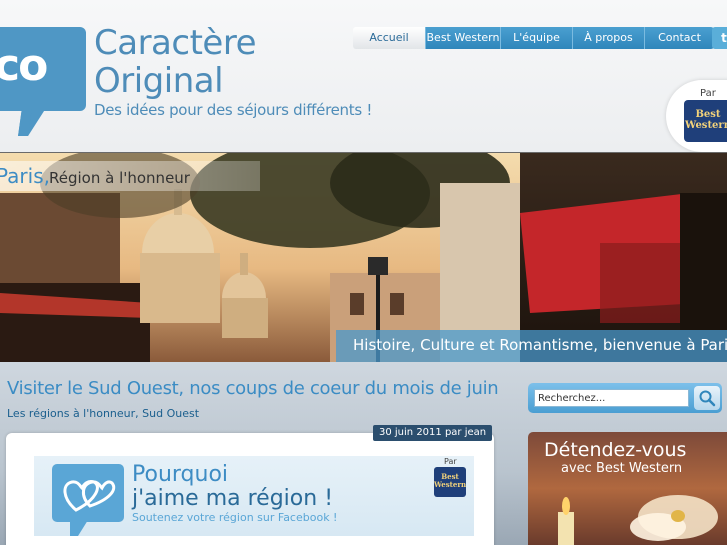  I want to click on logo-name-line1: Caractère, so click(175, 43).